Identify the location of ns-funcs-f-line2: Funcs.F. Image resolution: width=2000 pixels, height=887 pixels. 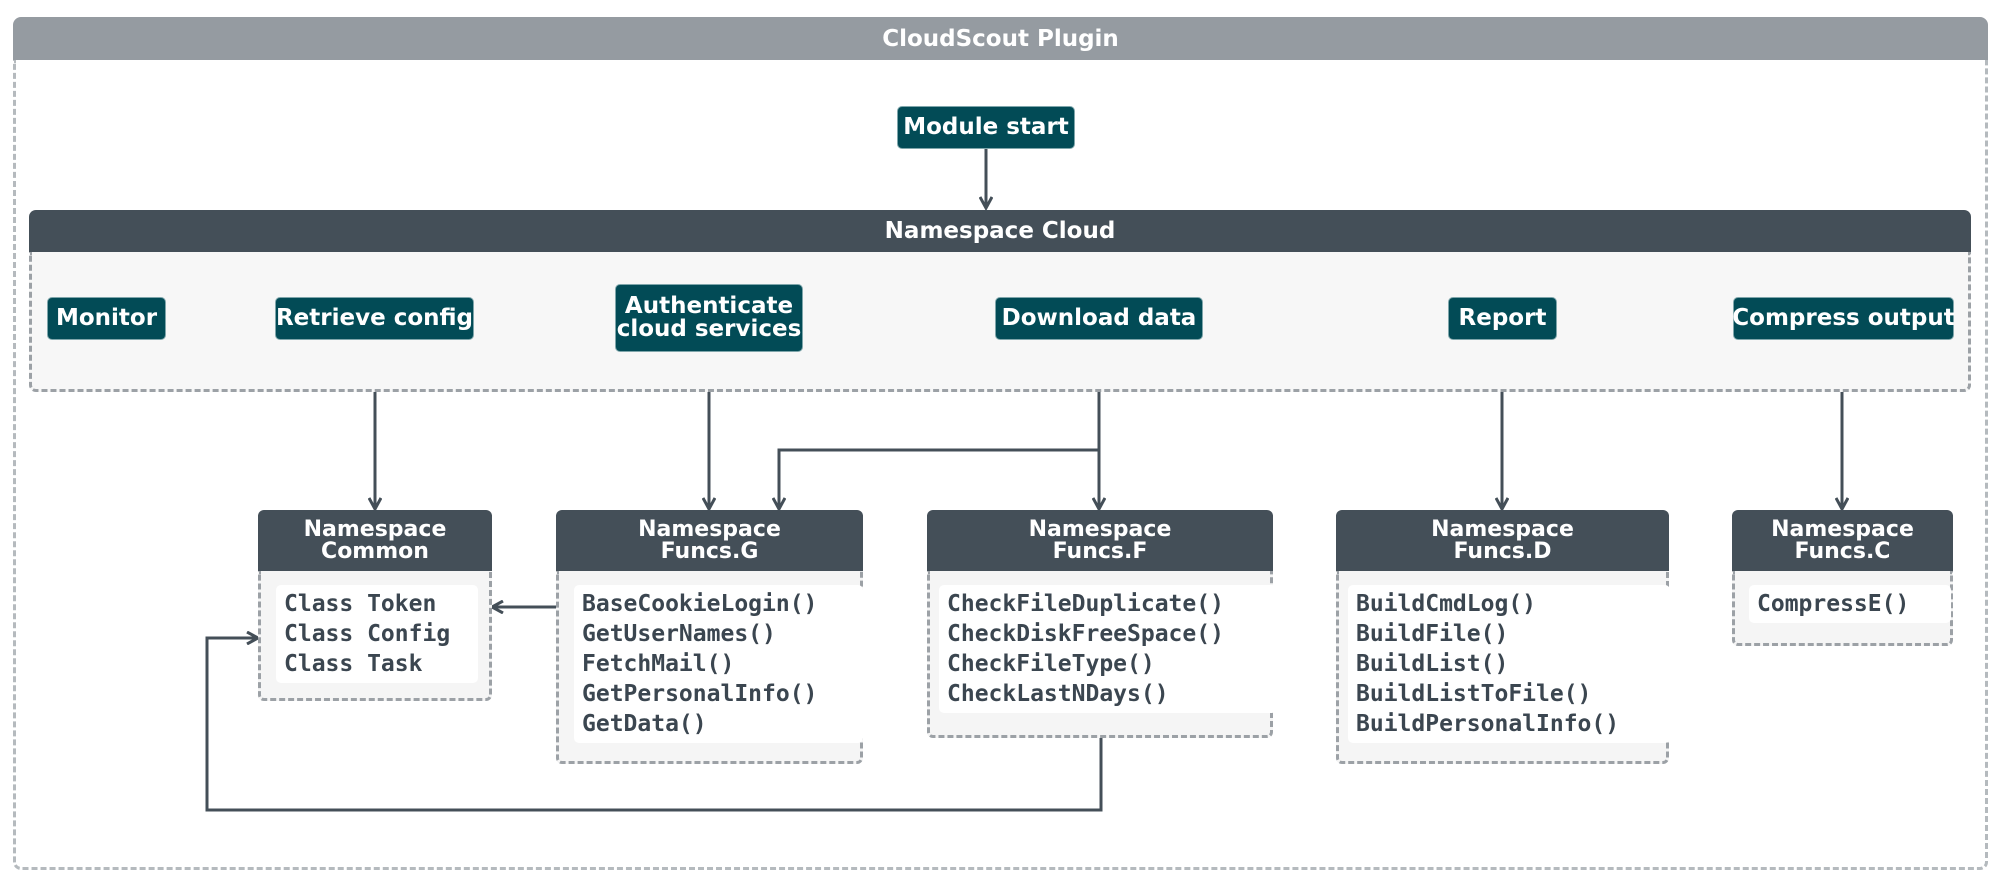
(1100, 551).